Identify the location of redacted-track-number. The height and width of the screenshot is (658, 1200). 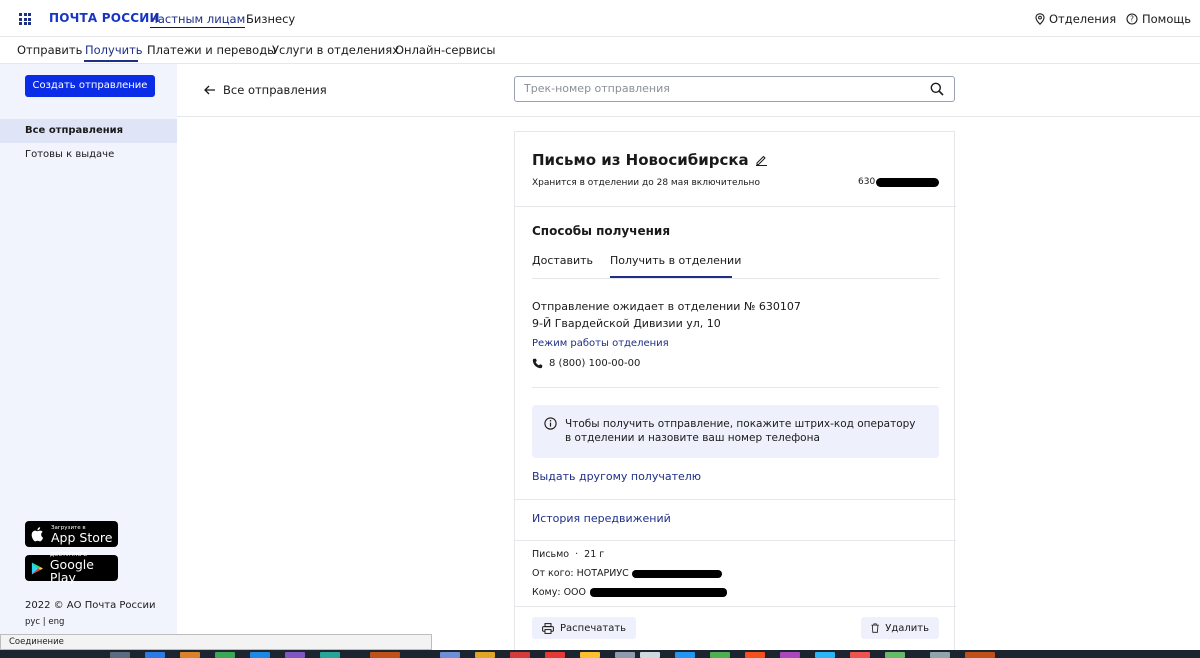
(908, 182).